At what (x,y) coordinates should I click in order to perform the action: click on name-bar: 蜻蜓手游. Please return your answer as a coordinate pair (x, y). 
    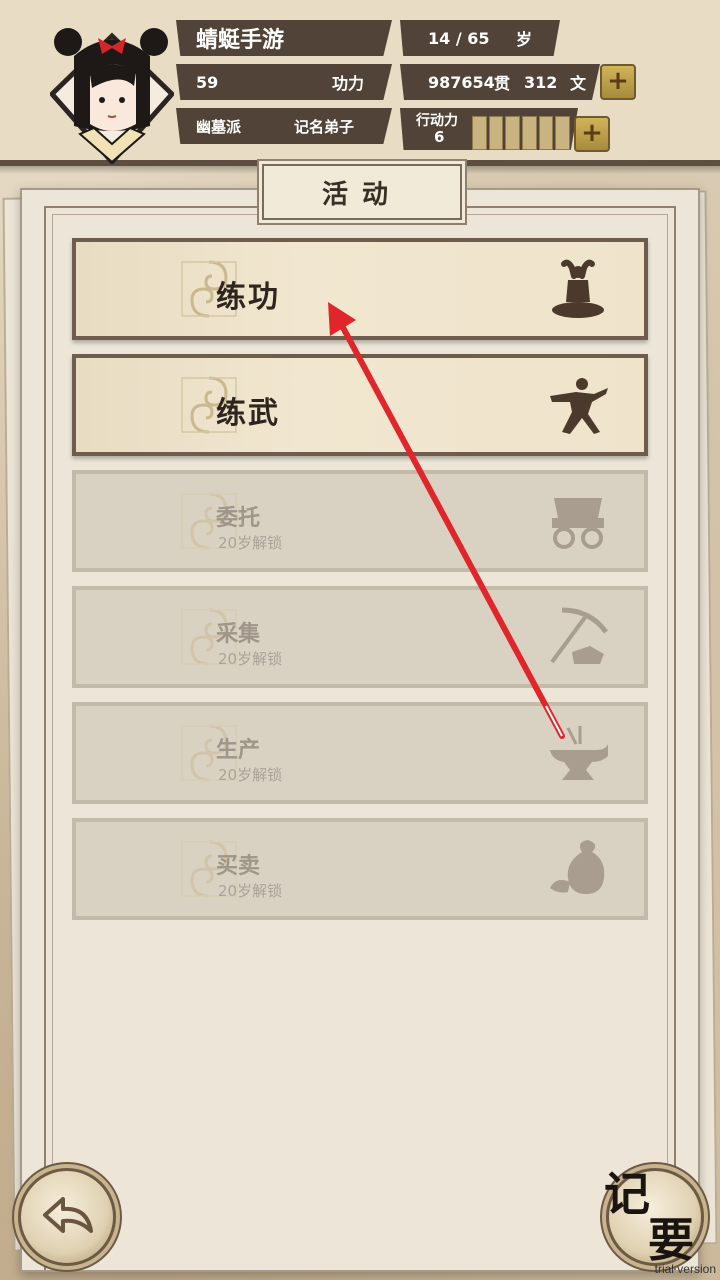
    Looking at the image, I should click on (284, 38).